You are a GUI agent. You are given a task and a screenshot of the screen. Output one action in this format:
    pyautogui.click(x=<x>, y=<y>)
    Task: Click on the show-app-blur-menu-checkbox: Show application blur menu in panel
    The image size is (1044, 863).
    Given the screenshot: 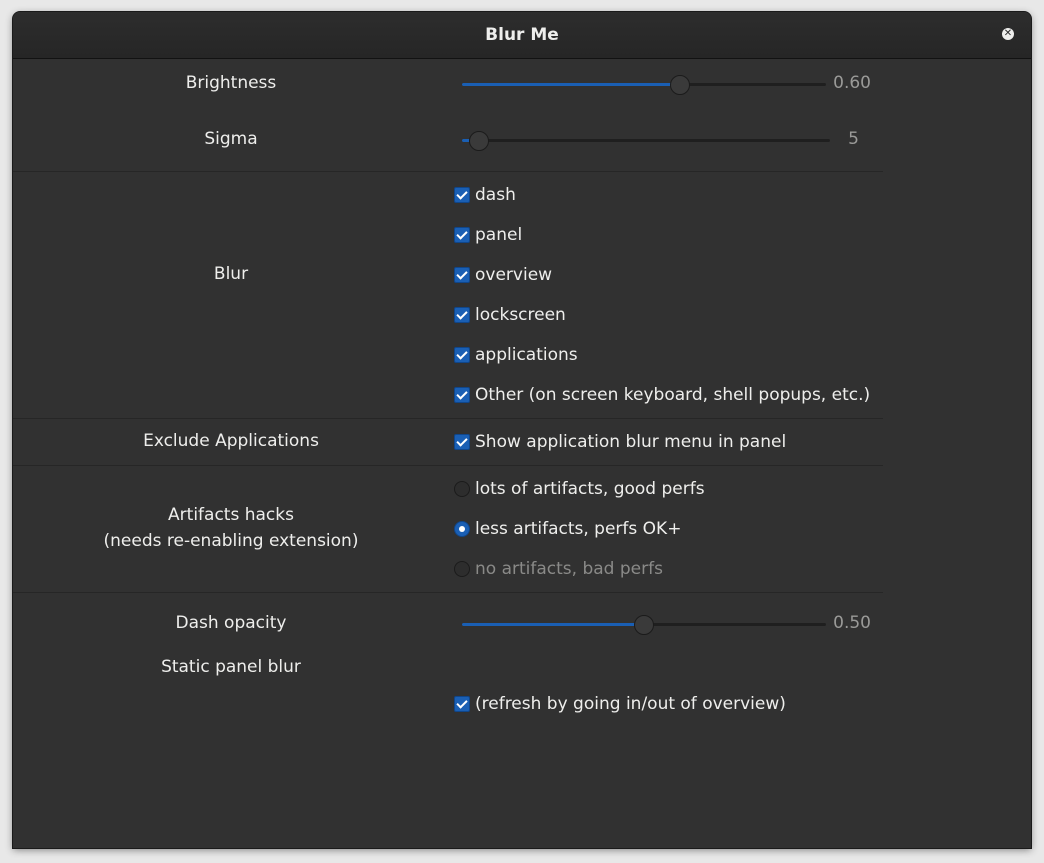 What is the action you would take?
    pyautogui.click(x=620, y=442)
    